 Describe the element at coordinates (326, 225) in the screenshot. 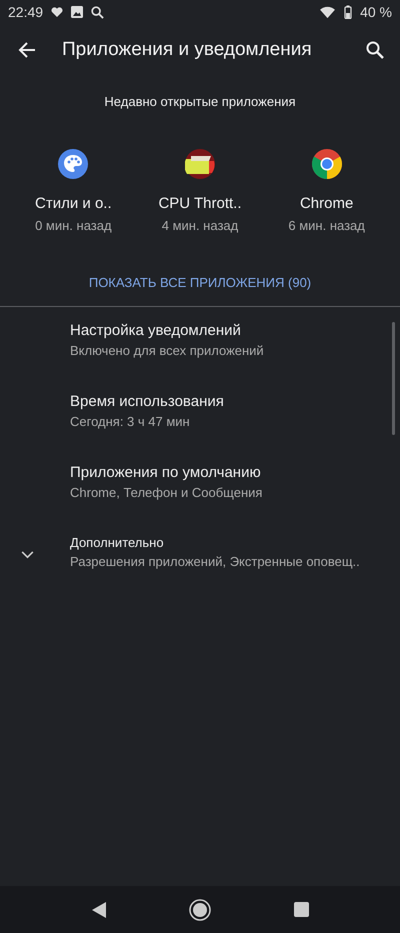

I see `app-last-used: 6 мин. назад` at that location.